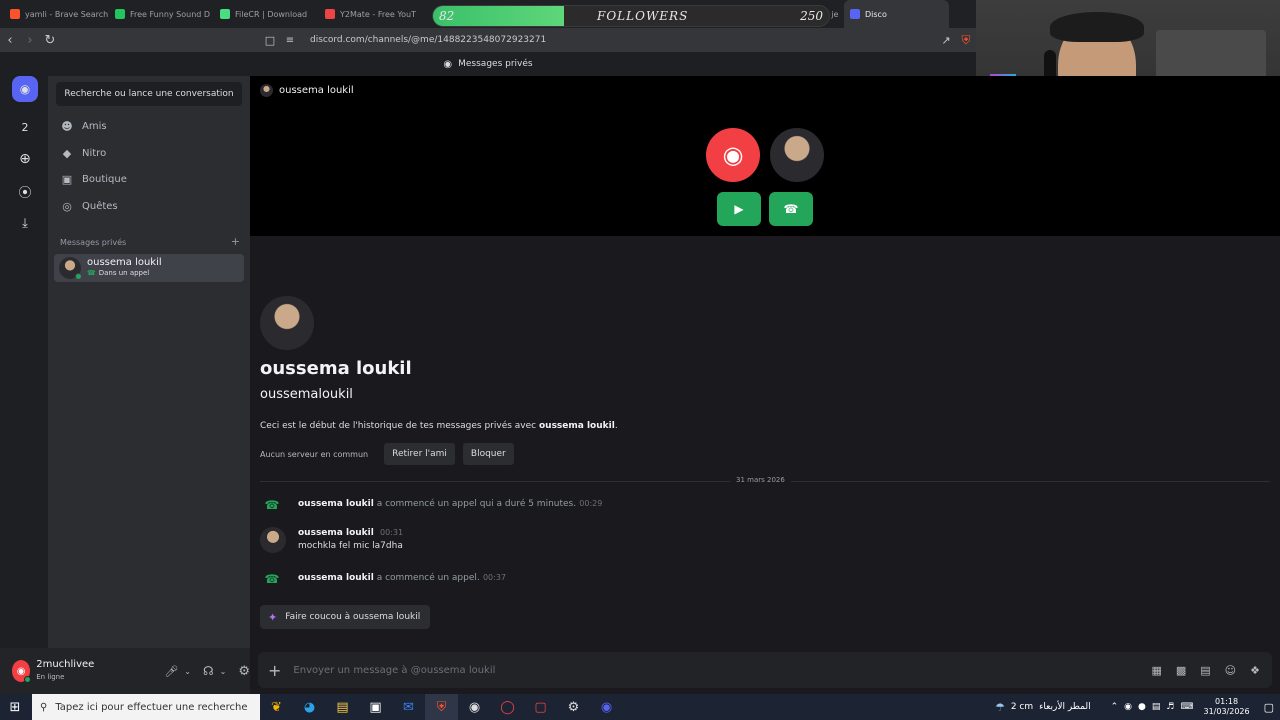 The height and width of the screenshot is (720, 1280). I want to click on tab-label: yamli - Brave Search, so click(67, 14).